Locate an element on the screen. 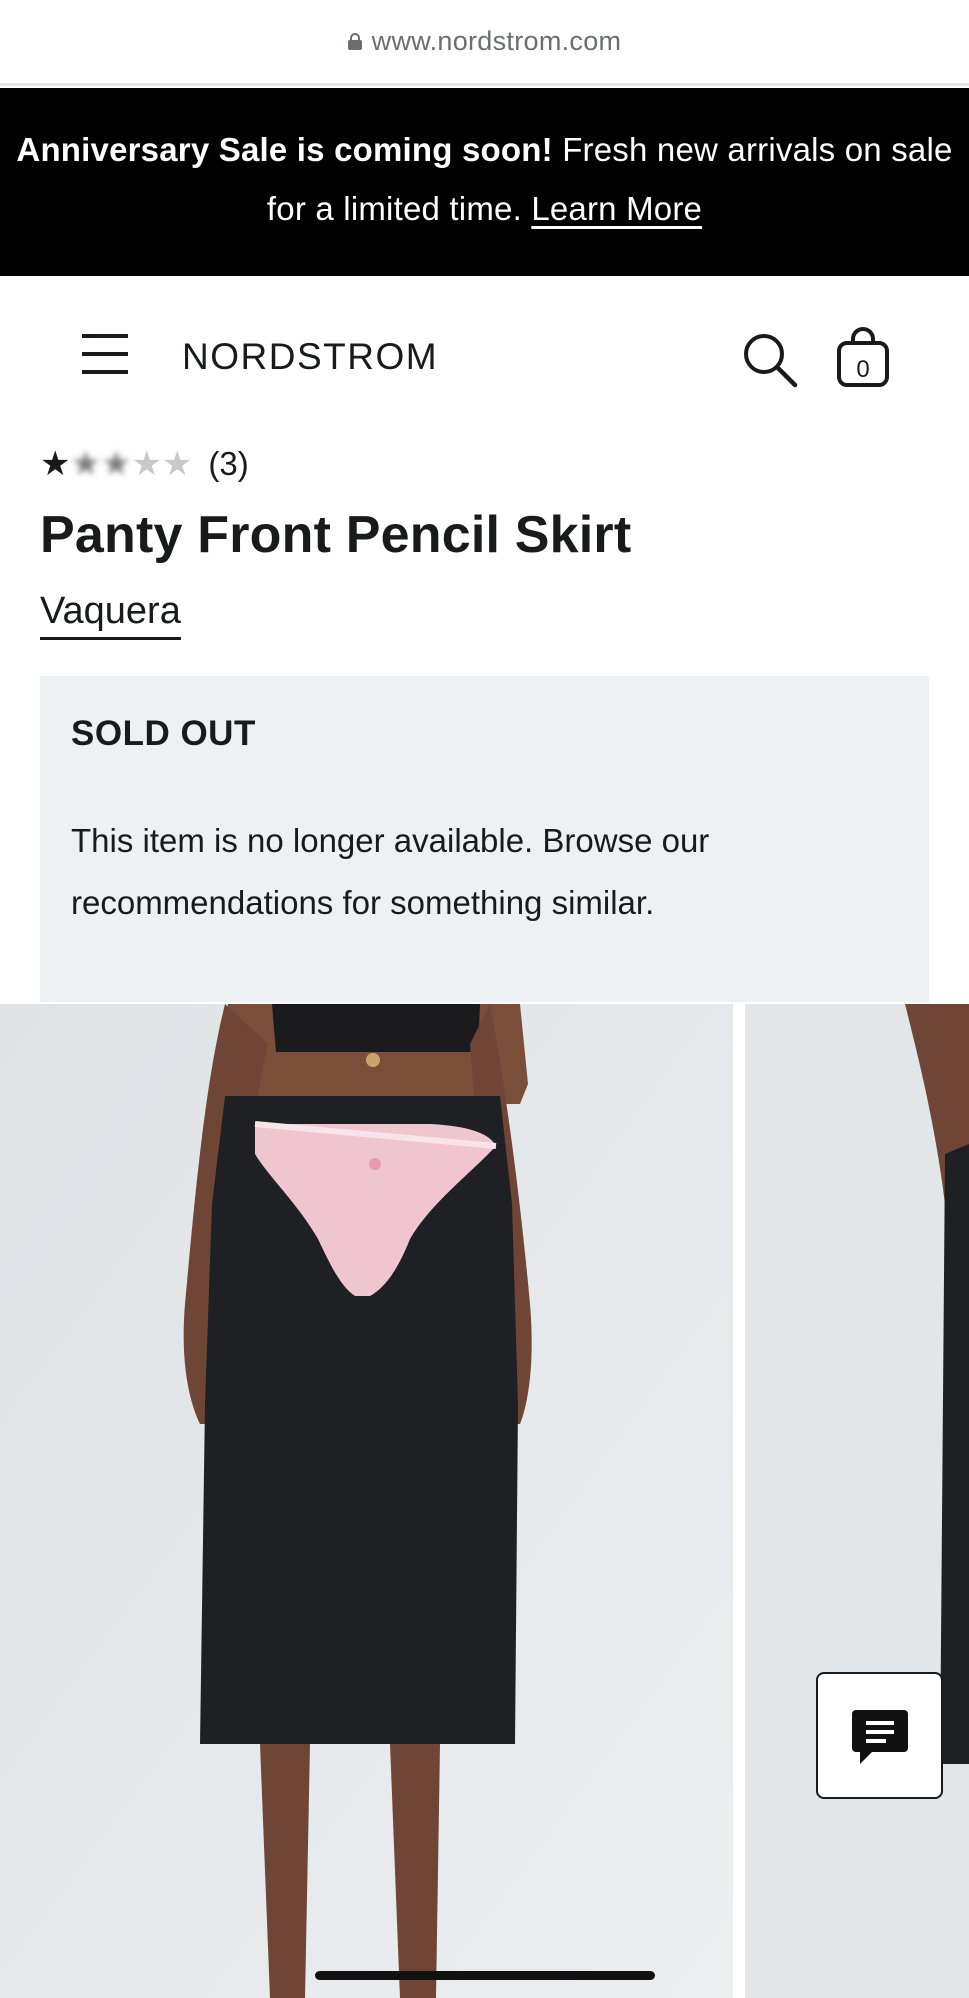  sold-out-heading: SOLD OUT is located at coordinates (163, 733).